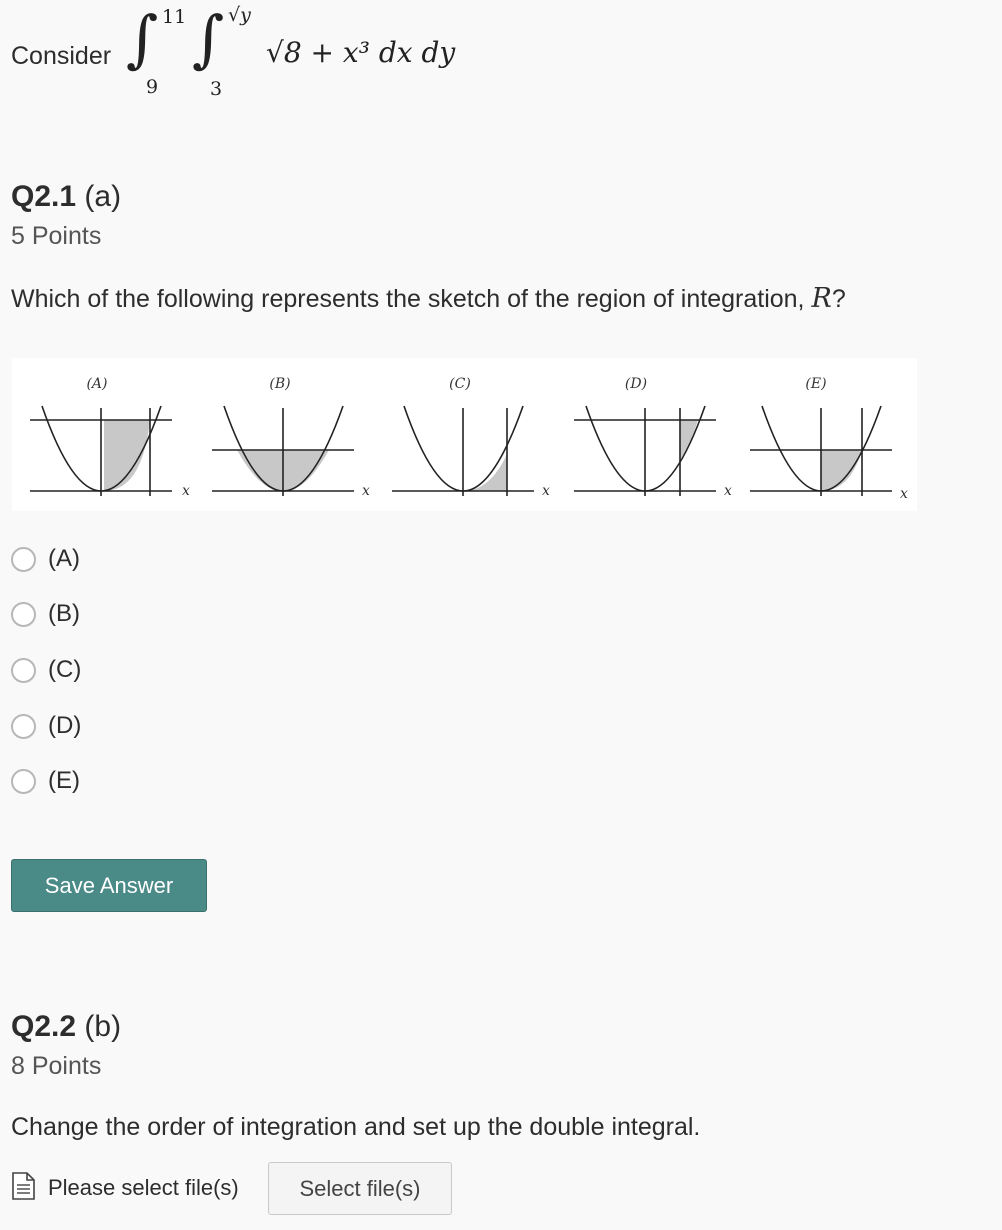 The width and height of the screenshot is (1002, 1230). Describe the element at coordinates (64, 780) in the screenshot. I see `choice-label: (E)` at that location.